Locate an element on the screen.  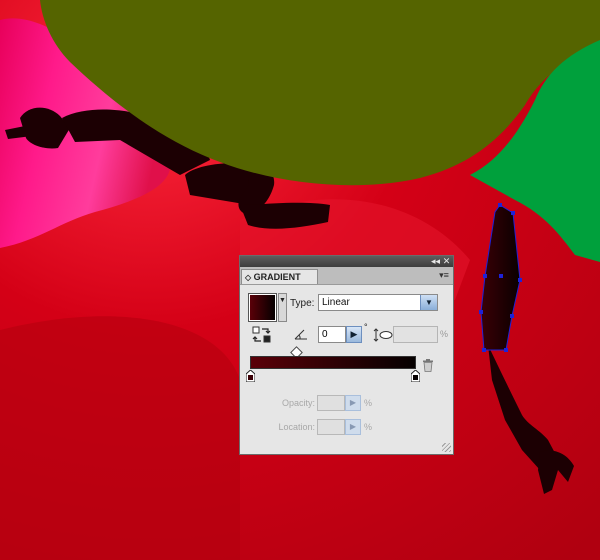
location-percent-label: % is located at coordinates (368, 427).